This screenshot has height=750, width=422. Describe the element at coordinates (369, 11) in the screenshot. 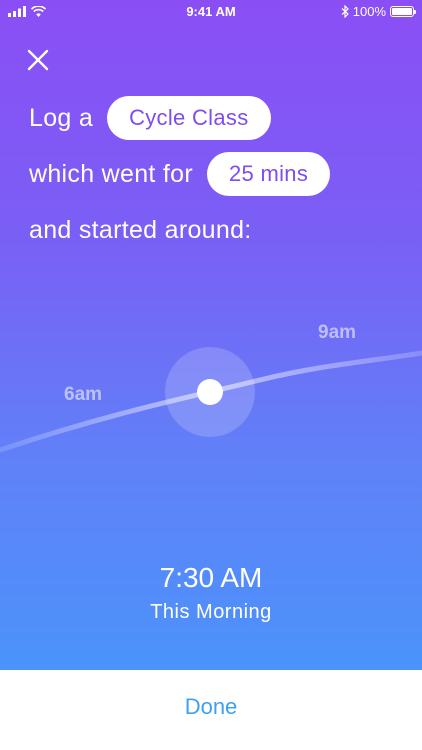

I see `battery-percent: 100%` at that location.